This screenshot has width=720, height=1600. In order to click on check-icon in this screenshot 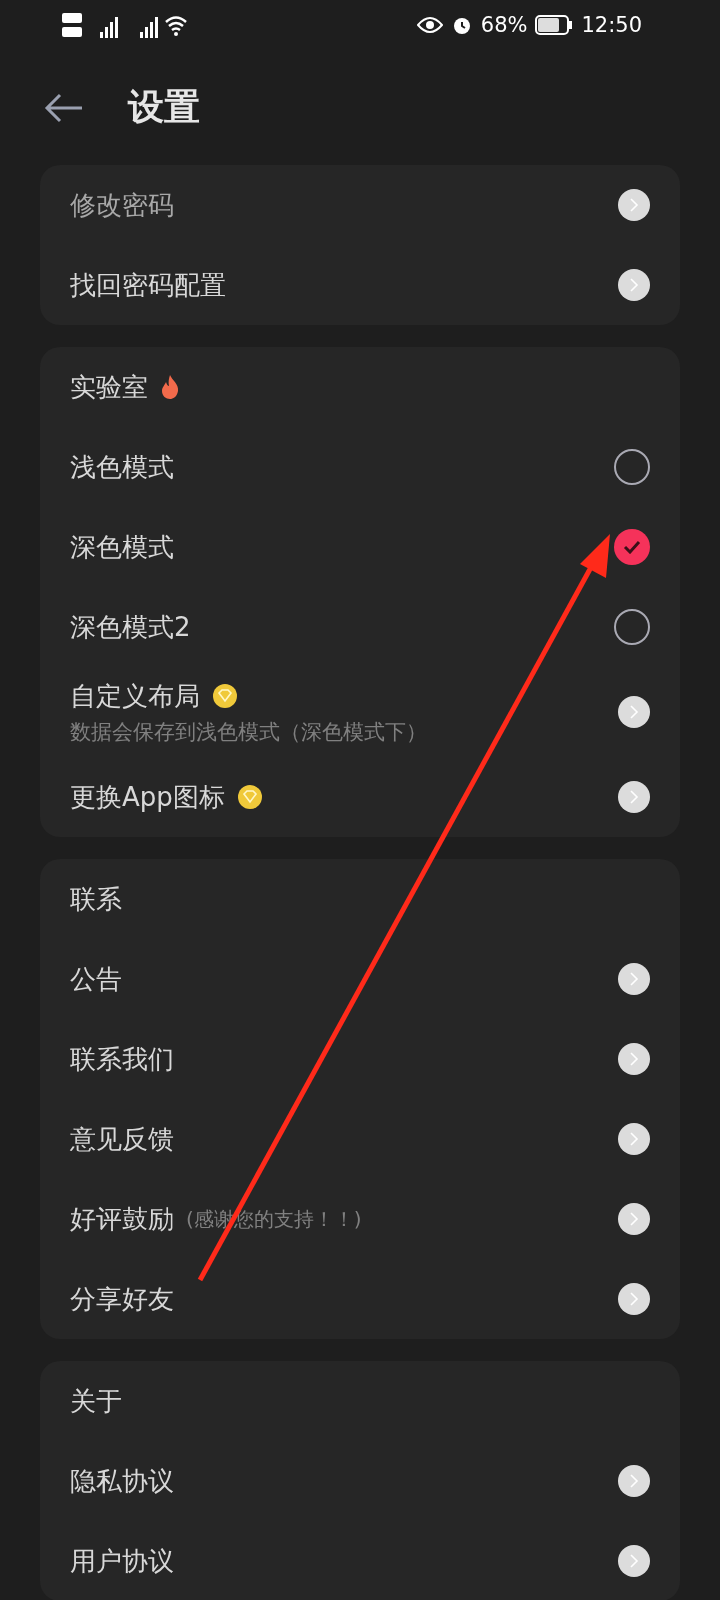, I will do `click(632, 547)`.